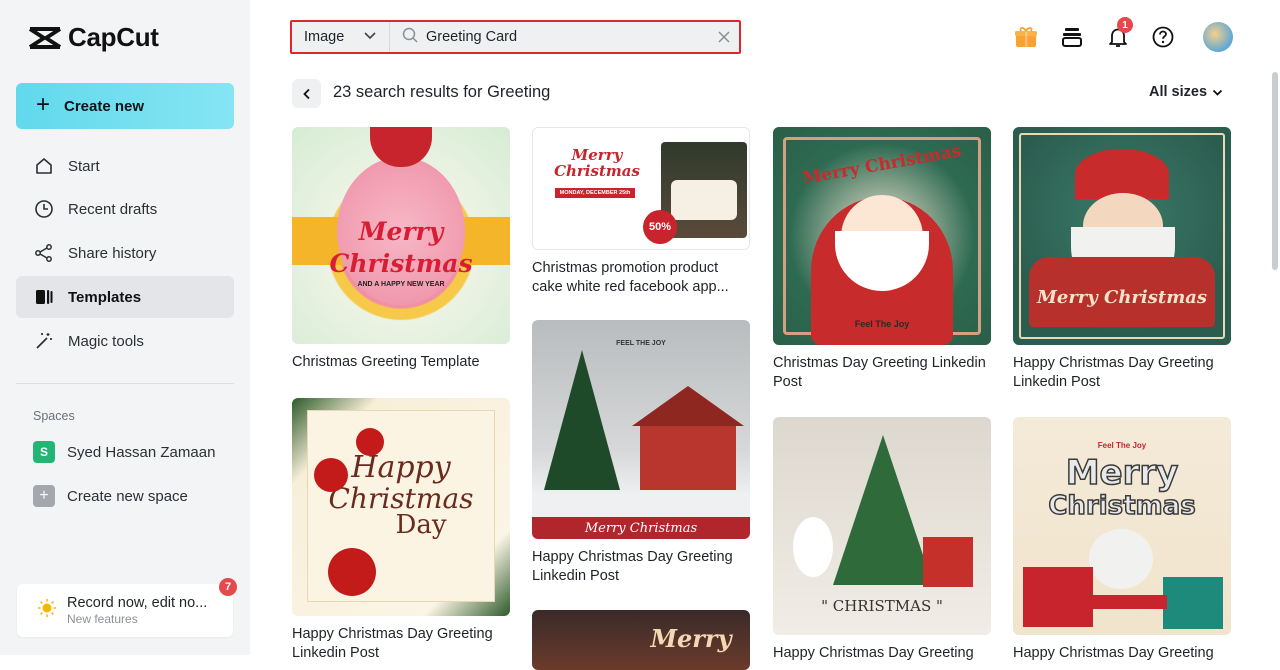 This screenshot has height=670, width=1280. What do you see at coordinates (44, 253) in the screenshot?
I see `share-icon` at bounding box center [44, 253].